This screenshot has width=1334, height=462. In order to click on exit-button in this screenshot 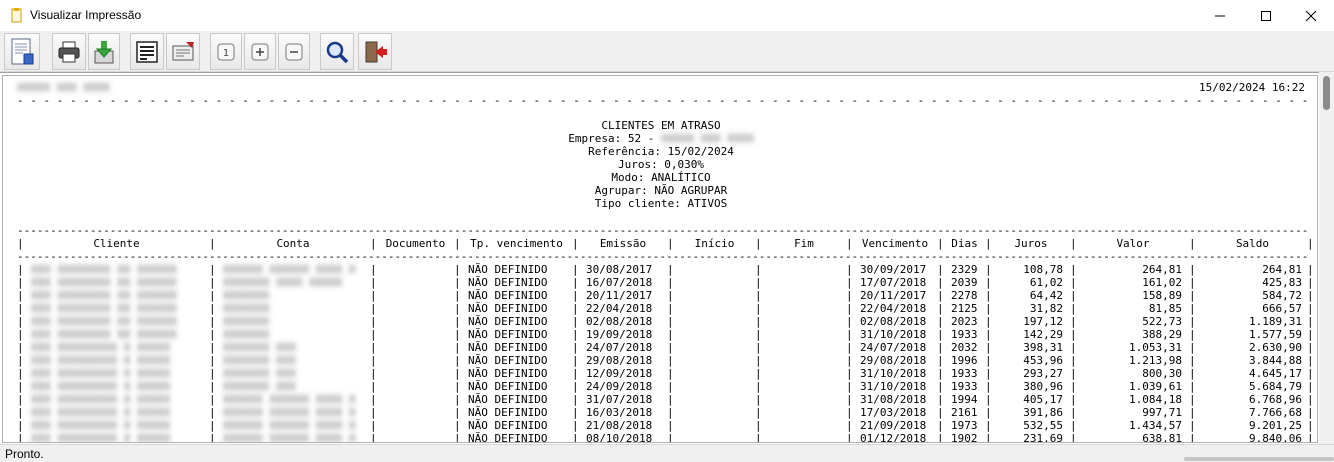, I will do `click(375, 51)`.